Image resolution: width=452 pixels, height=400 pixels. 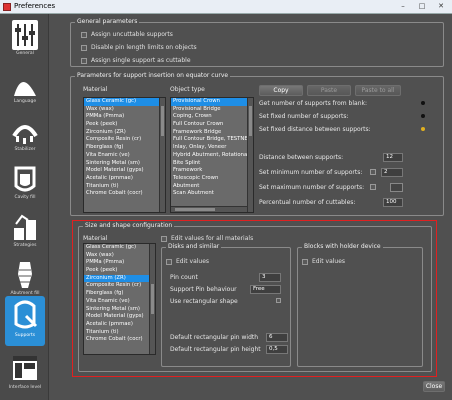 I want to click on sidebar-label-stabilizer: Stabilizer, so click(x=25, y=149).